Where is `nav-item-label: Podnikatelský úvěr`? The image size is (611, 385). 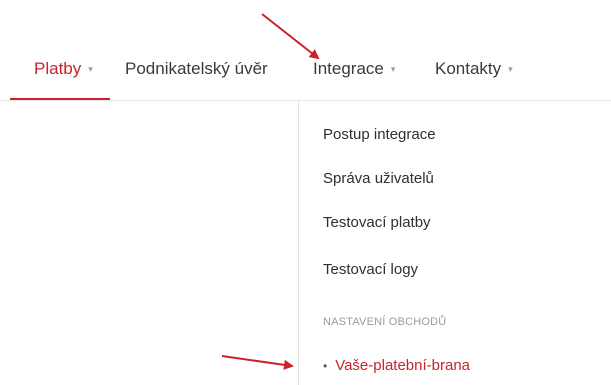 nav-item-label: Podnikatelský úvěr is located at coordinates (196, 68).